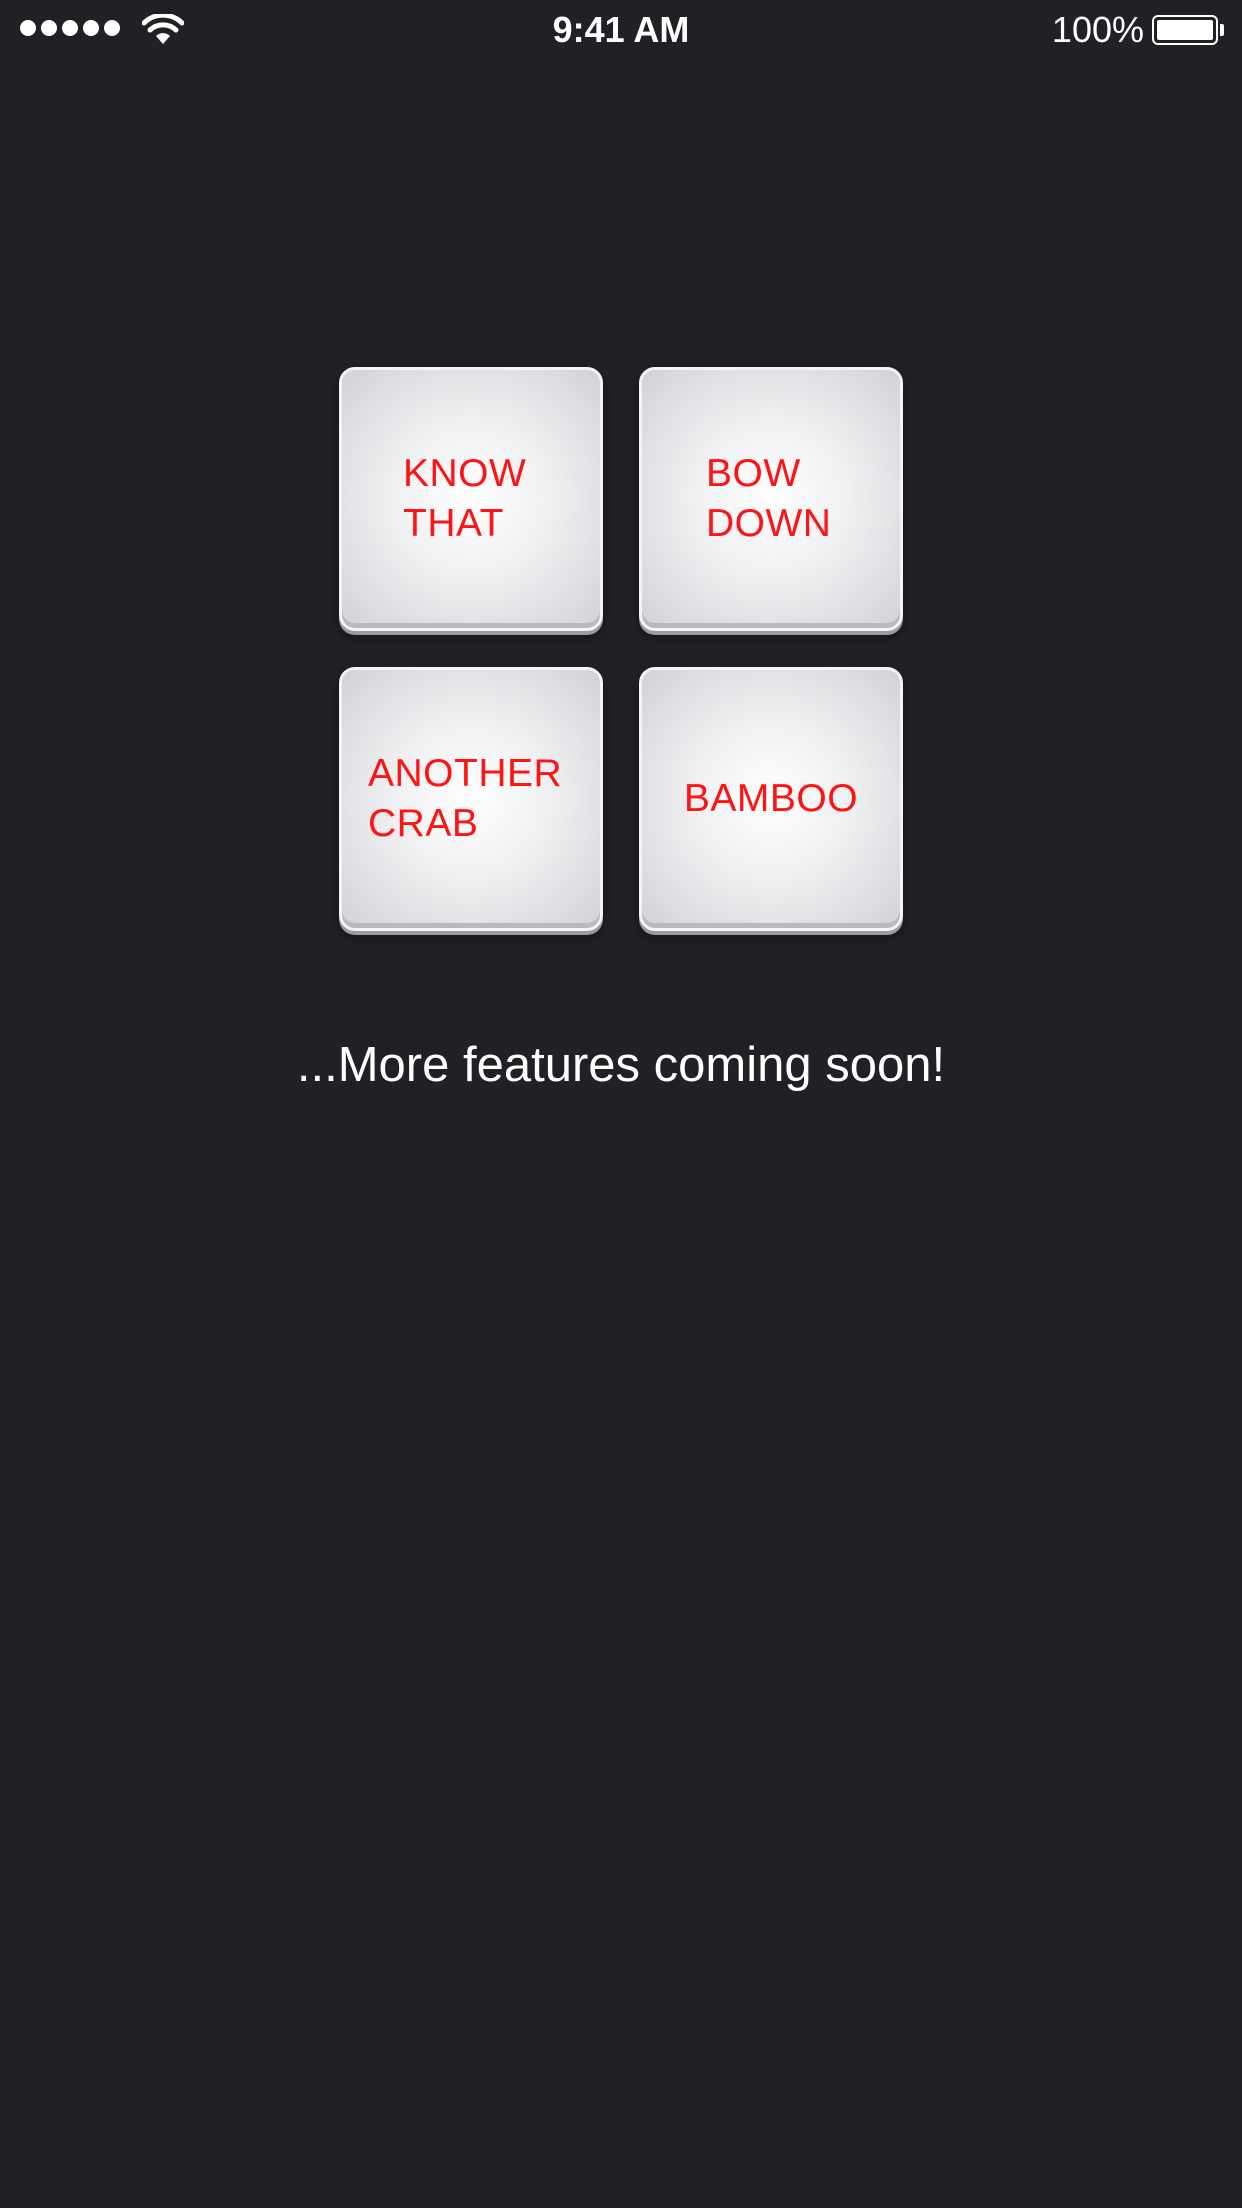 This screenshot has height=2208, width=1242. Describe the element at coordinates (621, 30) in the screenshot. I see `status-bar: 9:41 AM 100%` at that location.